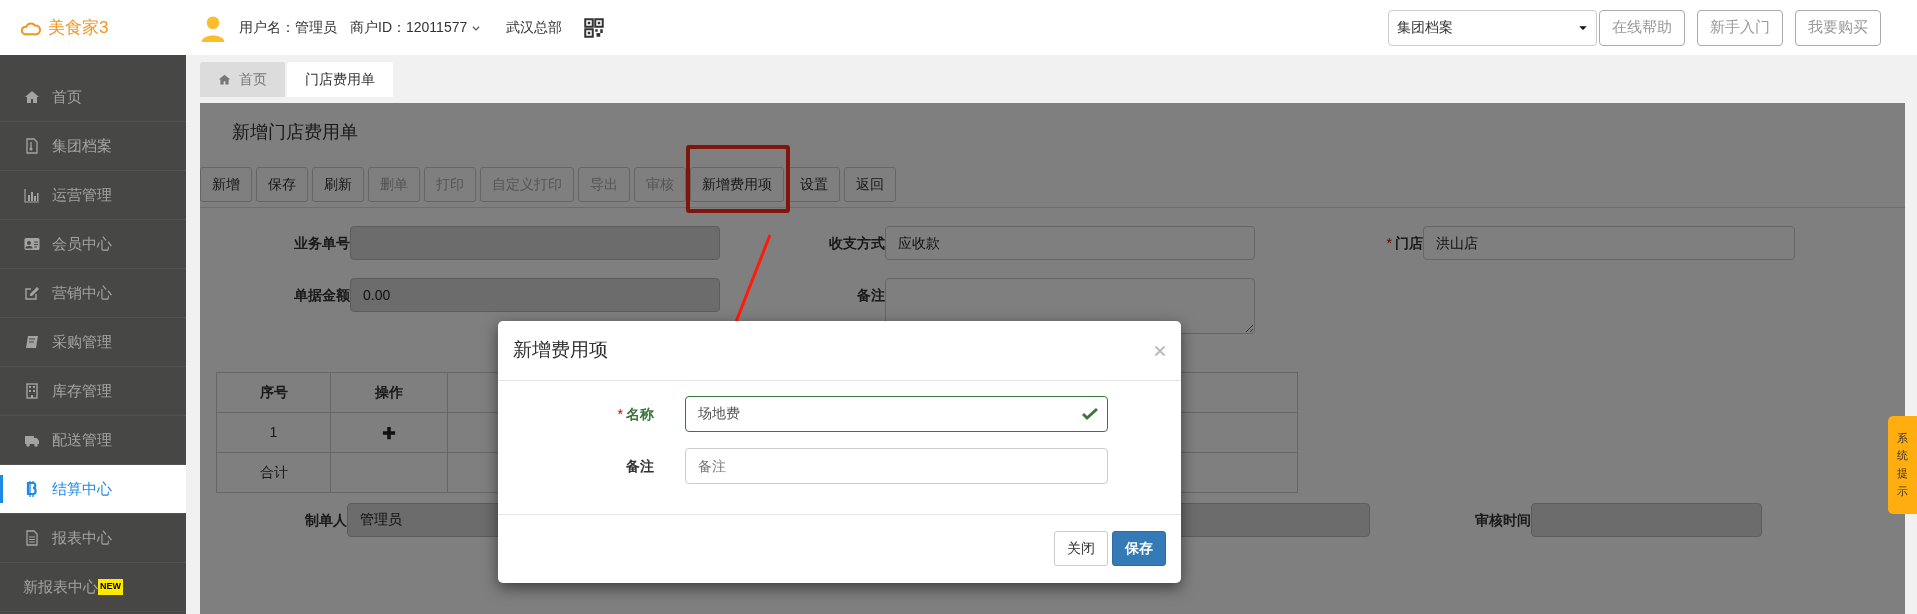 The width and height of the screenshot is (1917, 614). Describe the element at coordinates (273, 392) in the screenshot. I see `column-header: 序号` at that location.